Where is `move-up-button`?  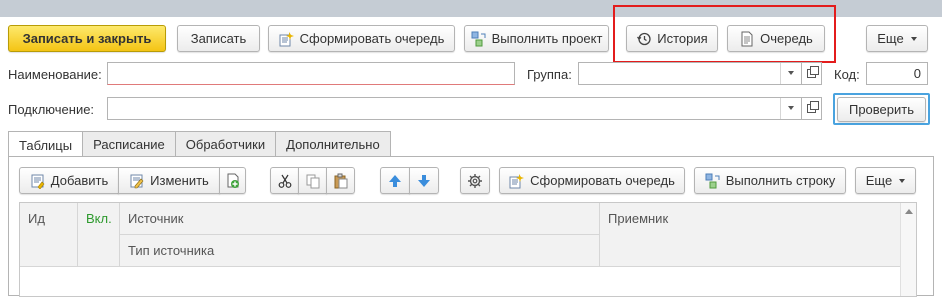 move-up-button is located at coordinates (395, 180).